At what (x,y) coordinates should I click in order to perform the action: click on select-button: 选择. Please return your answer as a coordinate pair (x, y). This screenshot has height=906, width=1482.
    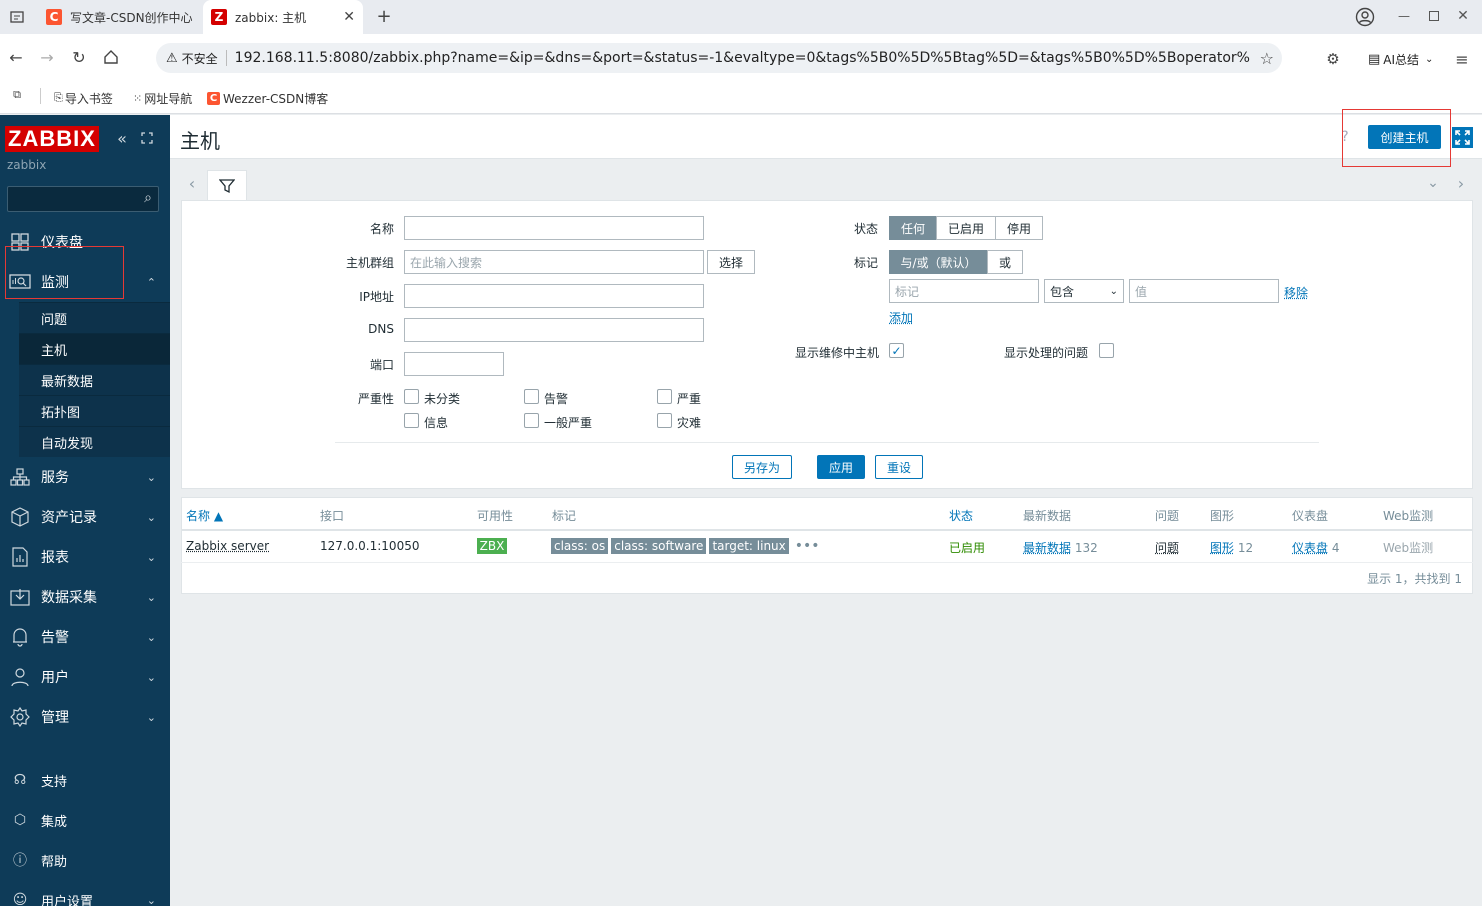
    Looking at the image, I should click on (731, 262).